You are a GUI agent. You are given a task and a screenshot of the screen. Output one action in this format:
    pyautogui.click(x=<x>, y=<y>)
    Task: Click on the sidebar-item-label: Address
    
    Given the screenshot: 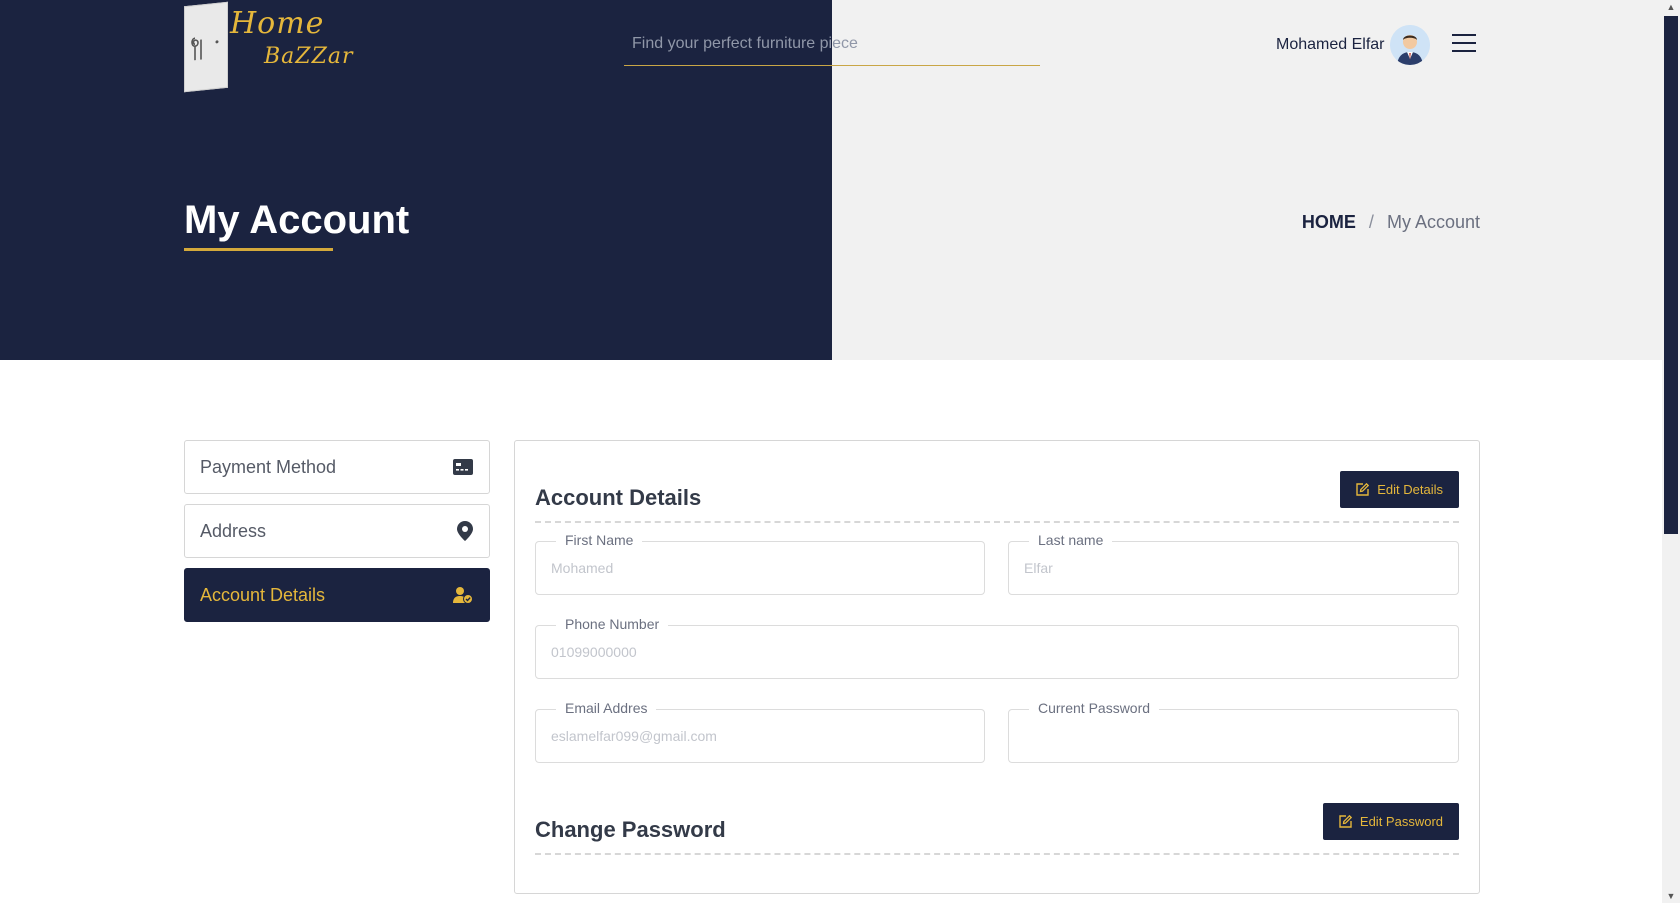 What is the action you would take?
    pyautogui.click(x=233, y=530)
    